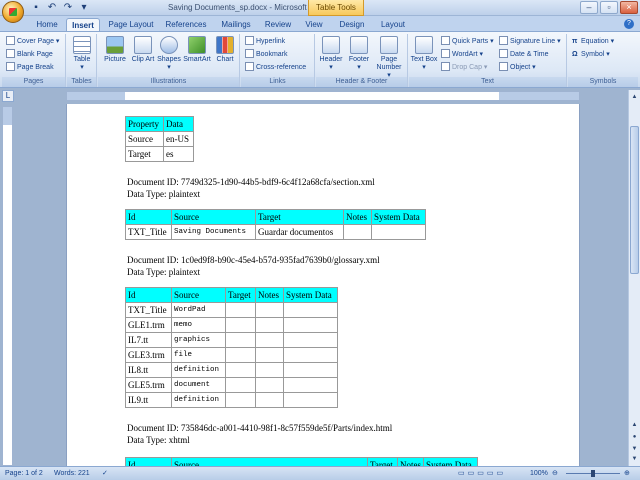  What do you see at coordinates (323, 96) in the screenshot?
I see `horizontal-ruler` at bounding box center [323, 96].